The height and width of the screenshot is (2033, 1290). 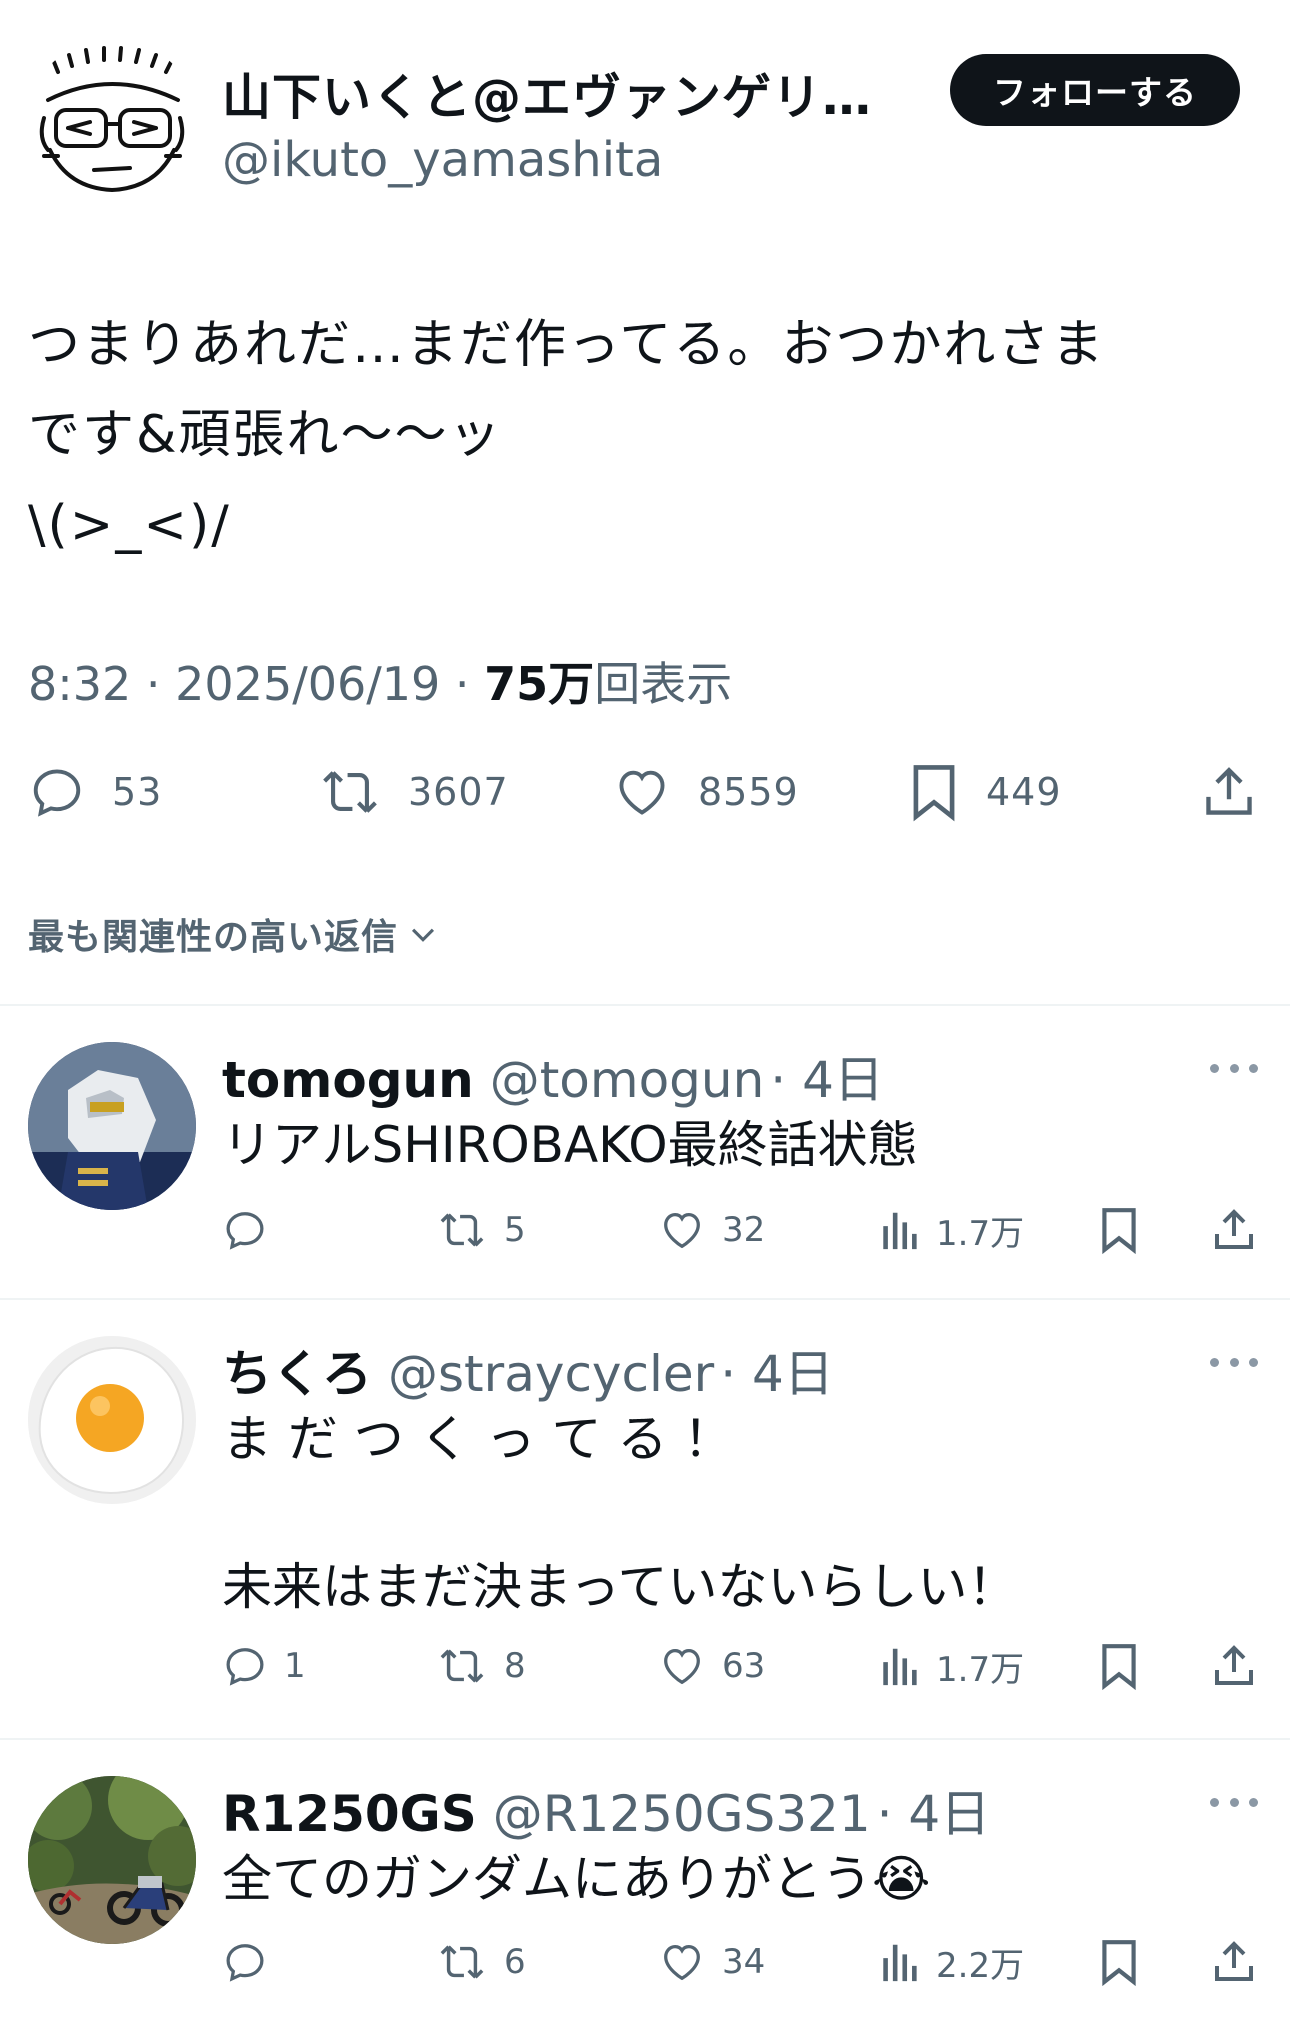 What do you see at coordinates (711, 1962) in the screenshot?
I see `like-button: 34` at bounding box center [711, 1962].